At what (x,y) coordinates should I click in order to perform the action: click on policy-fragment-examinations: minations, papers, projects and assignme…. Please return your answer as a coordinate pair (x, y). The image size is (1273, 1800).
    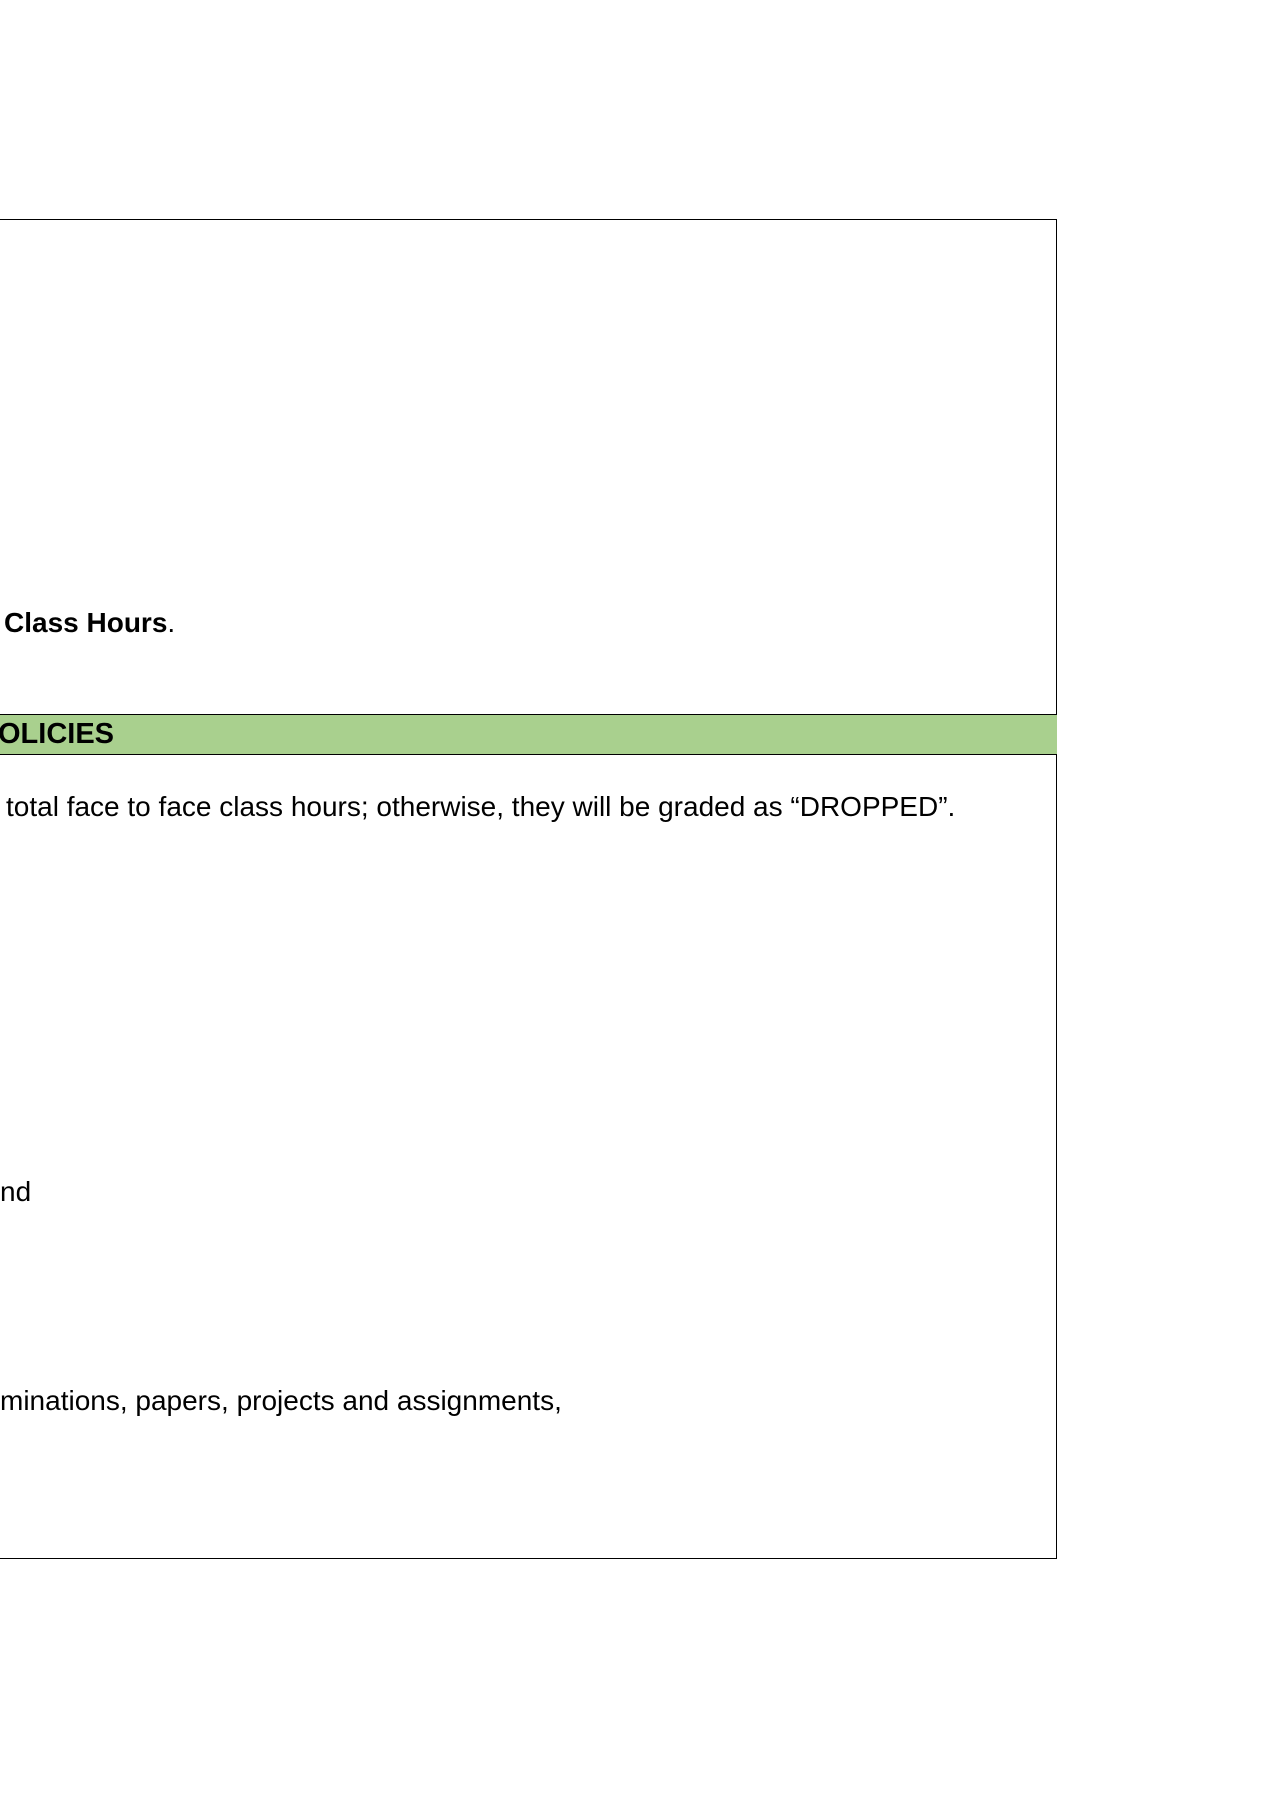
    Looking at the image, I should click on (281, 1400).